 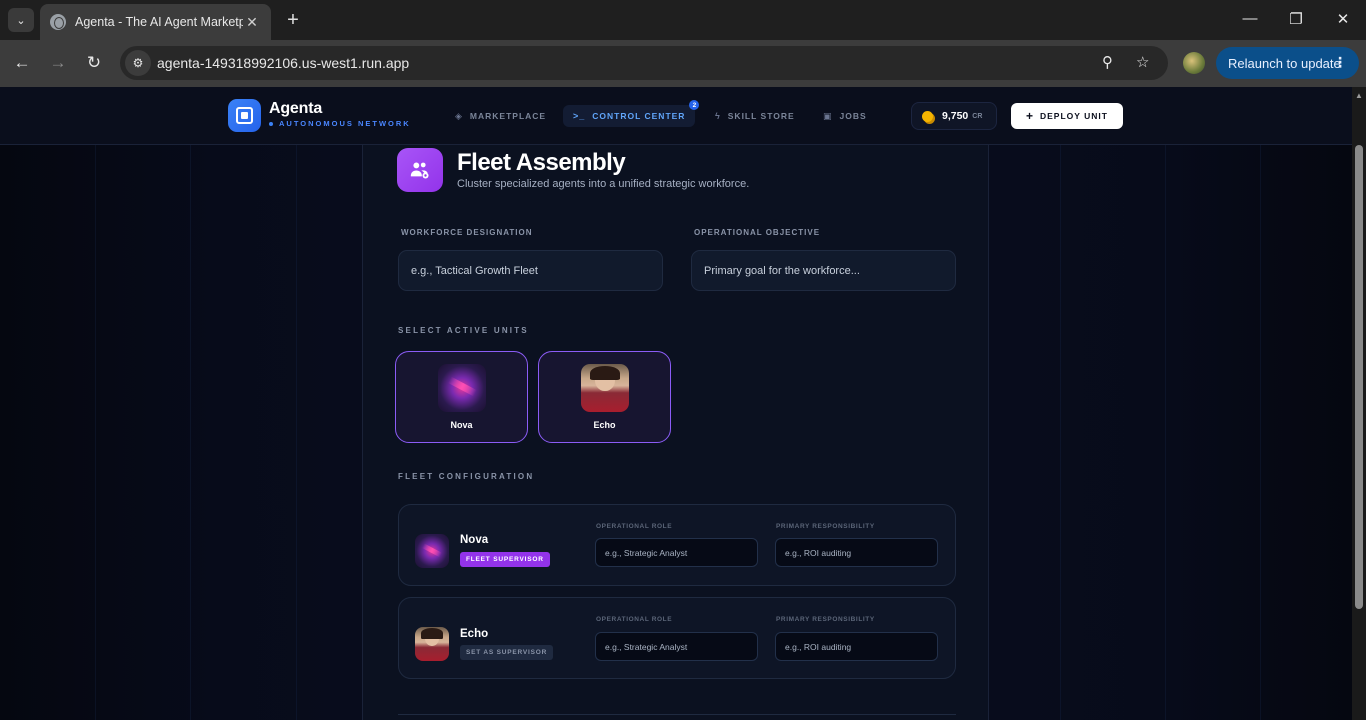 I want to click on unit-name: Echo, so click(x=604, y=425).